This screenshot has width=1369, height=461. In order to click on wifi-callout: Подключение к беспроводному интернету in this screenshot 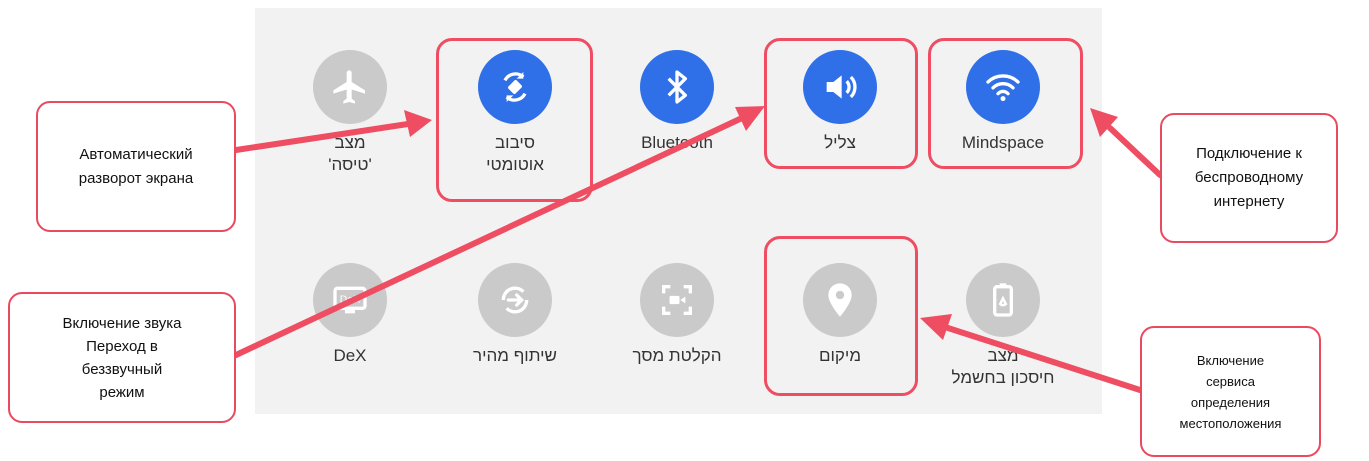, I will do `click(1249, 178)`.